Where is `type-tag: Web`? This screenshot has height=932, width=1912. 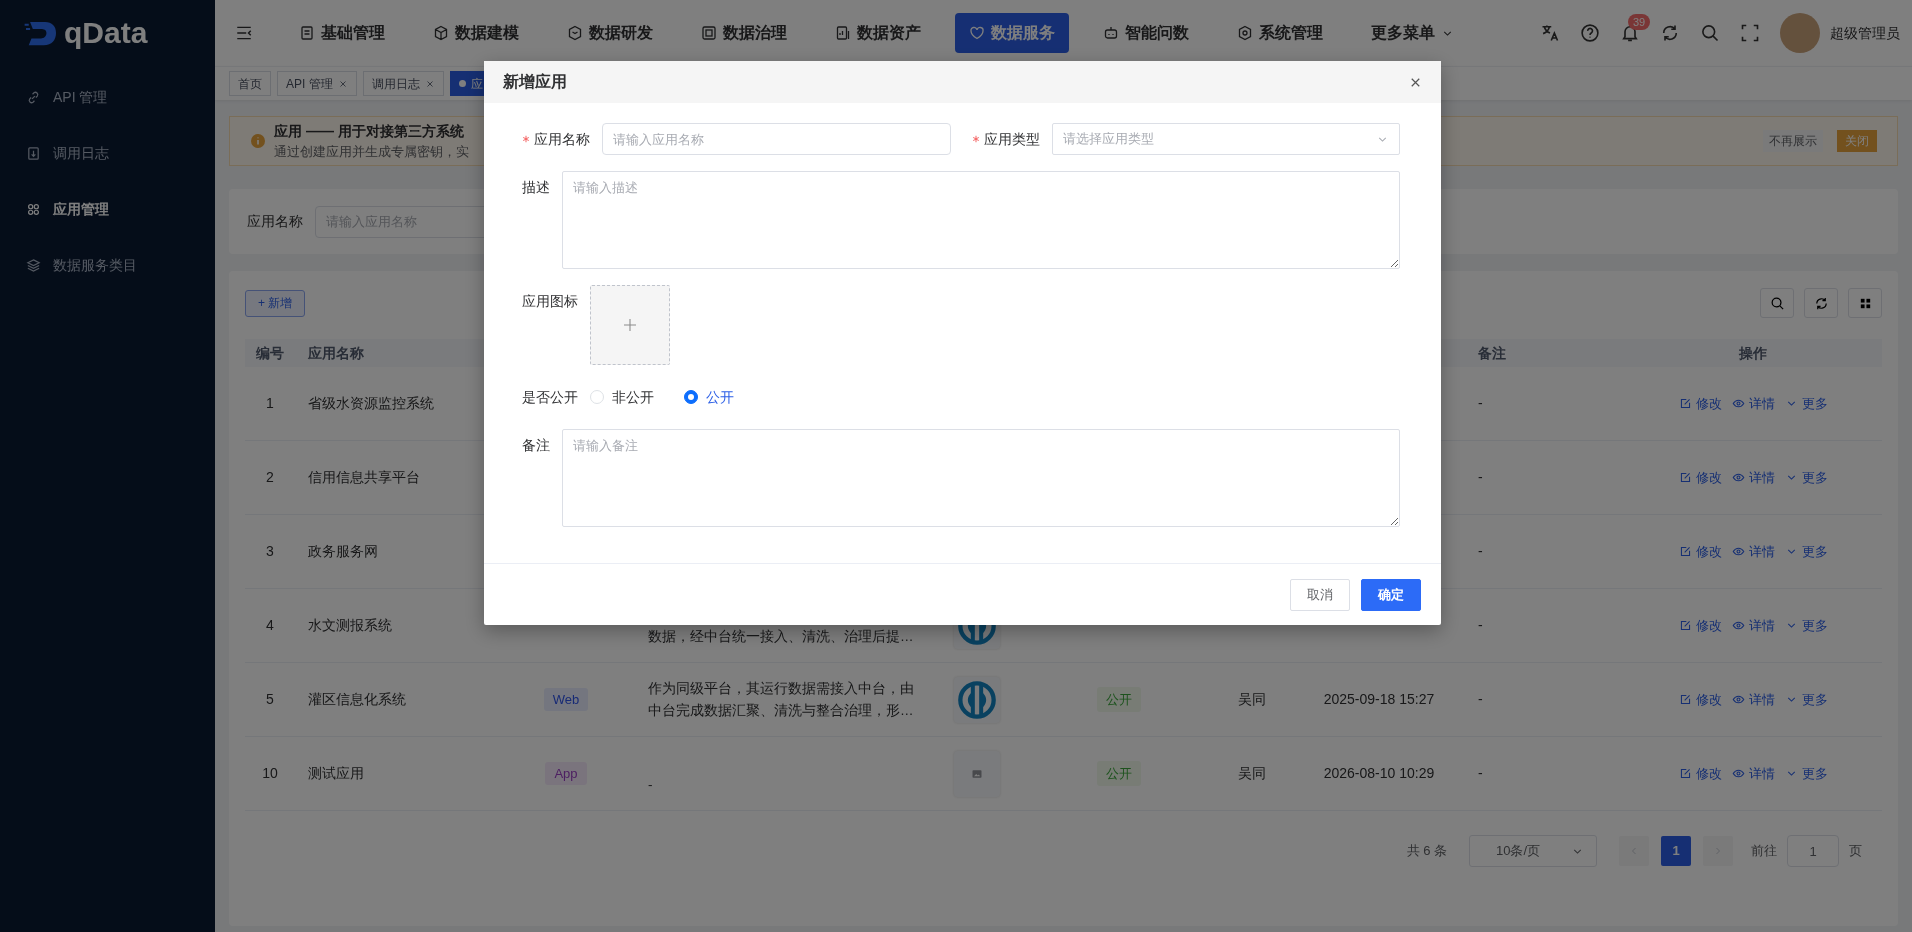 type-tag: Web is located at coordinates (566, 699).